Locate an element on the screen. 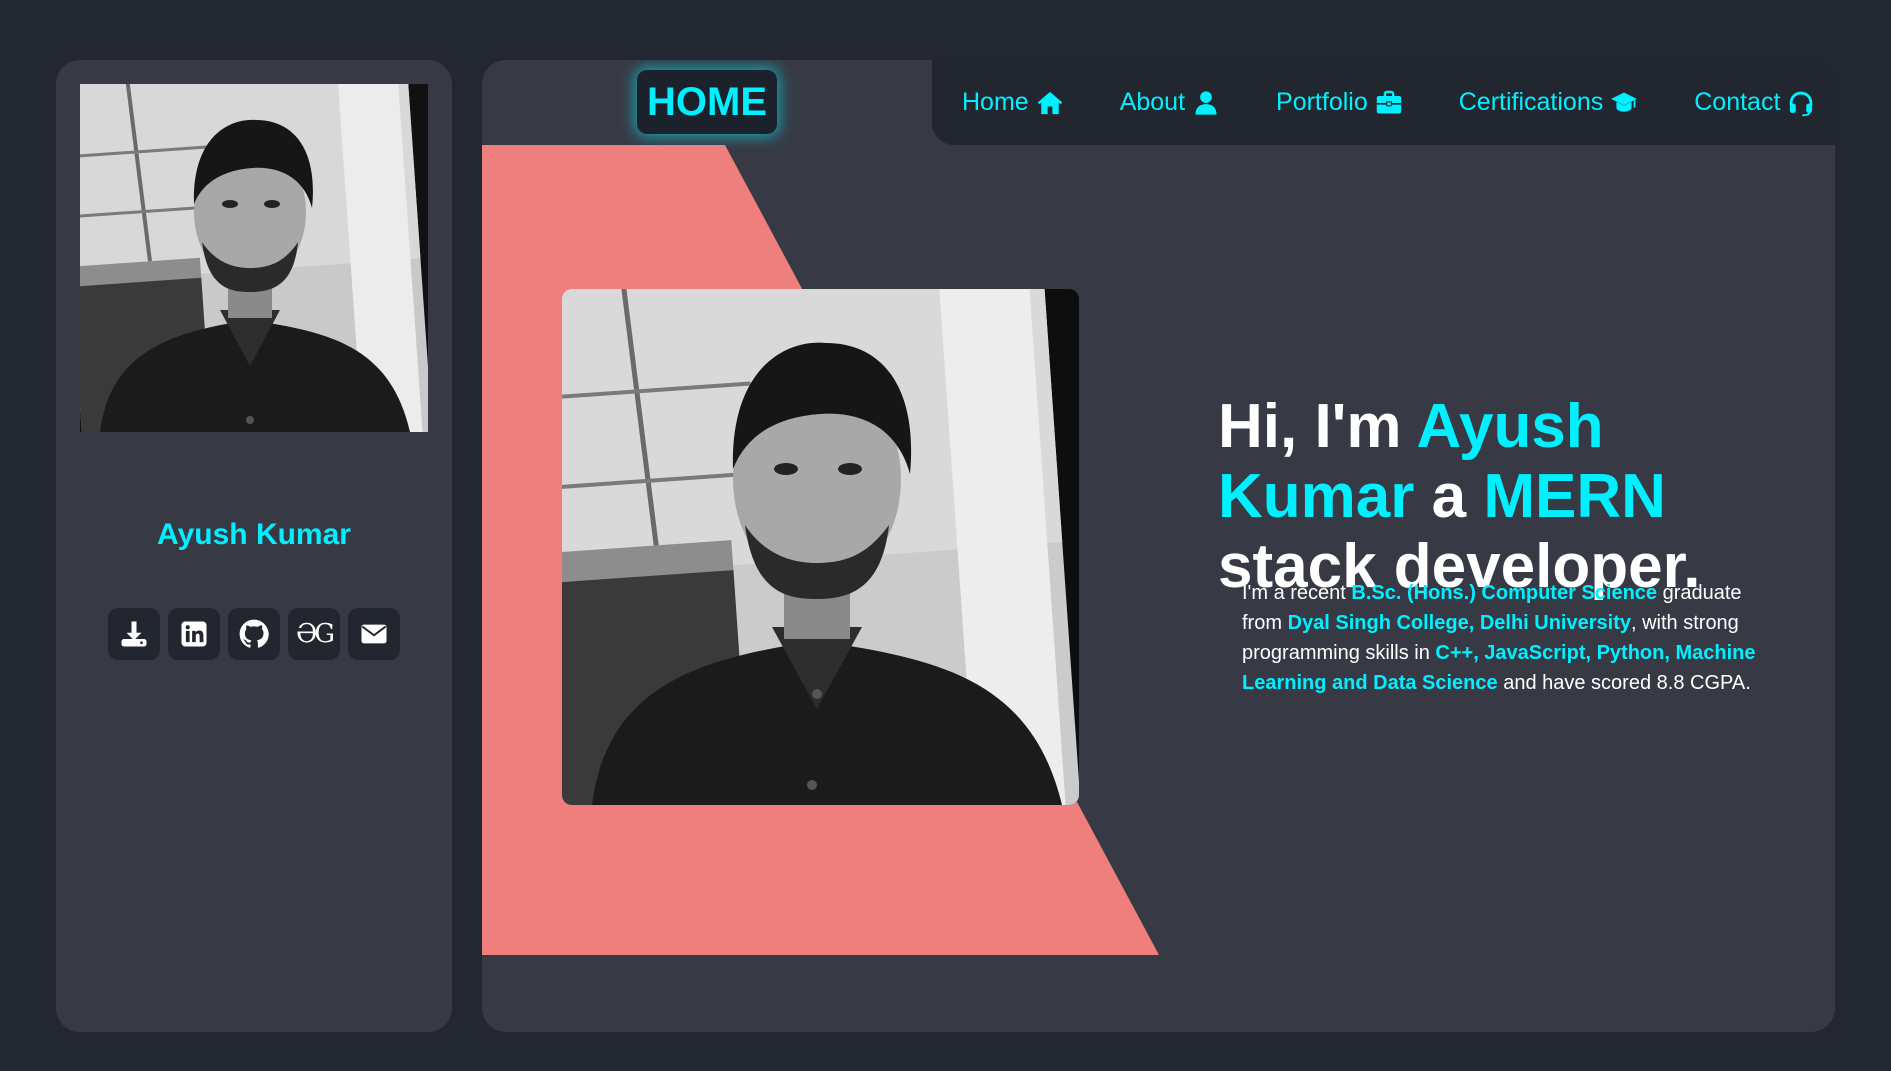 Image resolution: width=1891 pixels, height=1071 pixels. headline-name-first: Ayush is located at coordinates (1510, 426).